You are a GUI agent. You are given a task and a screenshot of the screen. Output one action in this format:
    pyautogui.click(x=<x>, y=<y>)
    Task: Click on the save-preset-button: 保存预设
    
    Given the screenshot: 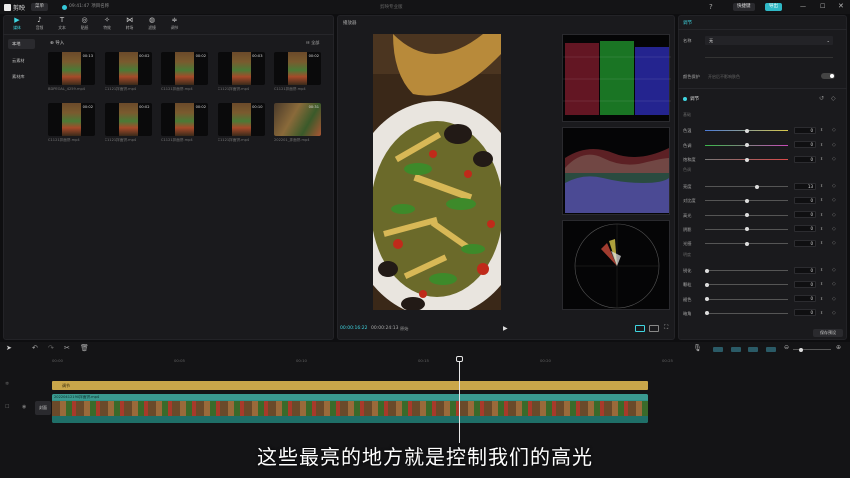 What is the action you would take?
    pyautogui.click(x=828, y=333)
    